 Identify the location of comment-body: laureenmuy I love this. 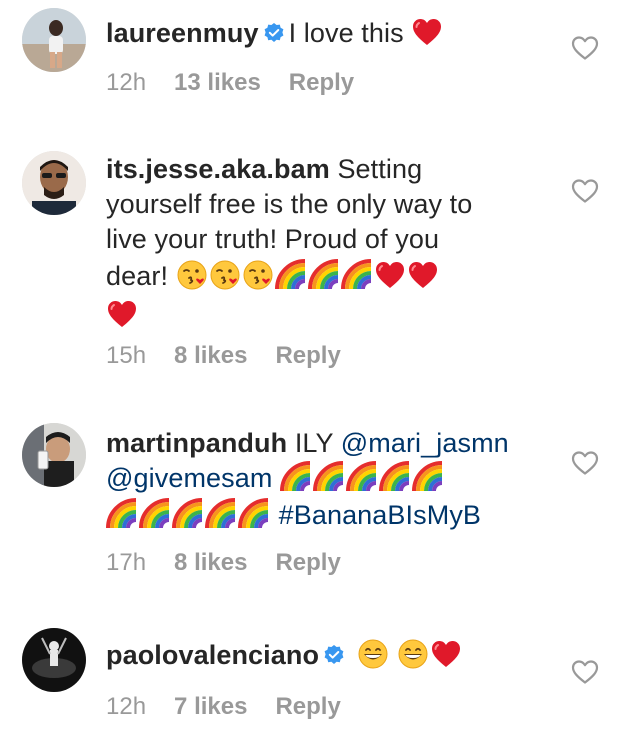
(326, 33).